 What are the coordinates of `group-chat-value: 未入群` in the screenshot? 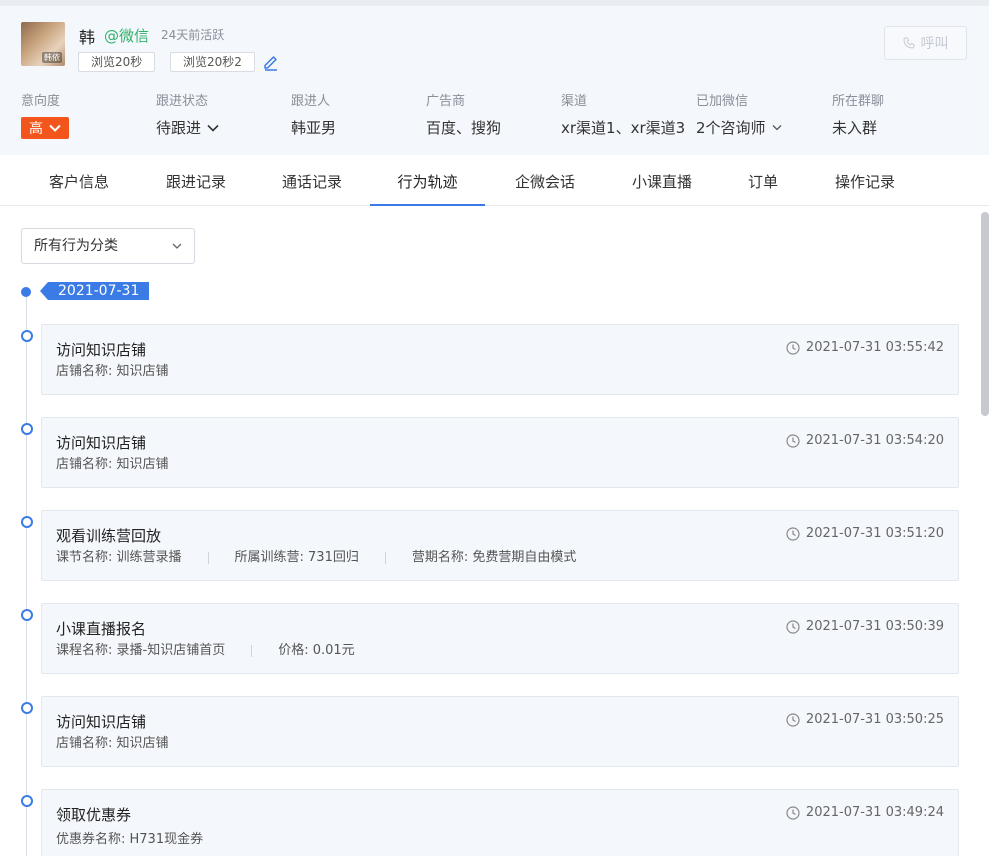 It's located at (855, 128).